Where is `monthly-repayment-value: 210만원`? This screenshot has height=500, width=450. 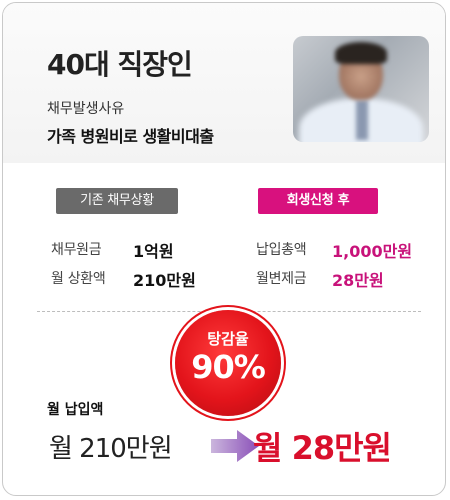
monthly-repayment-value: 210만원 is located at coordinates (164, 280).